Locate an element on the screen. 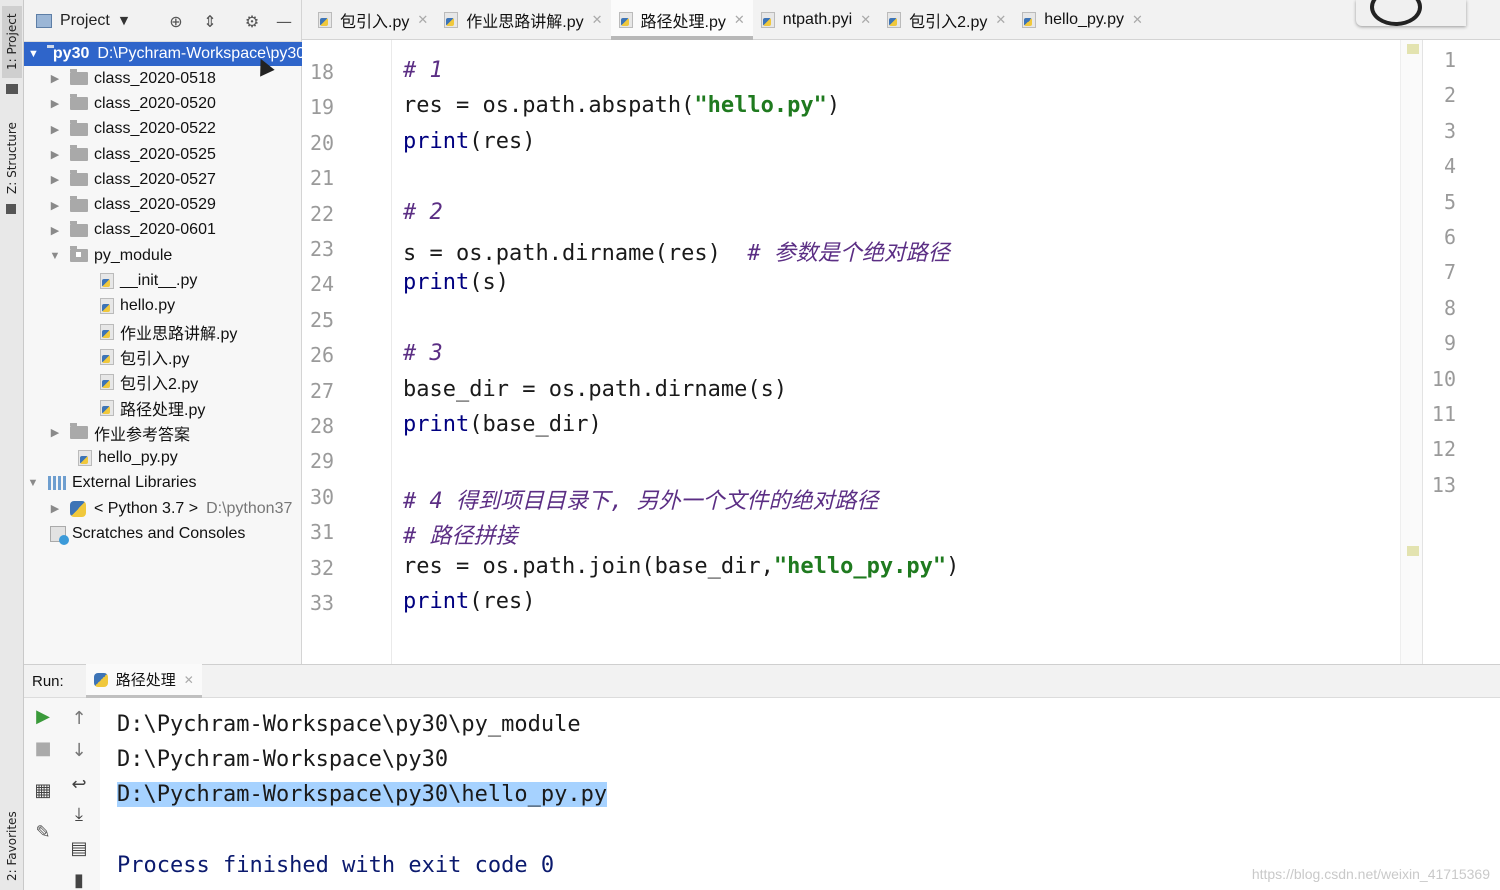 The image size is (1500, 890). pin-icon: ✎ is located at coordinates (43, 833).